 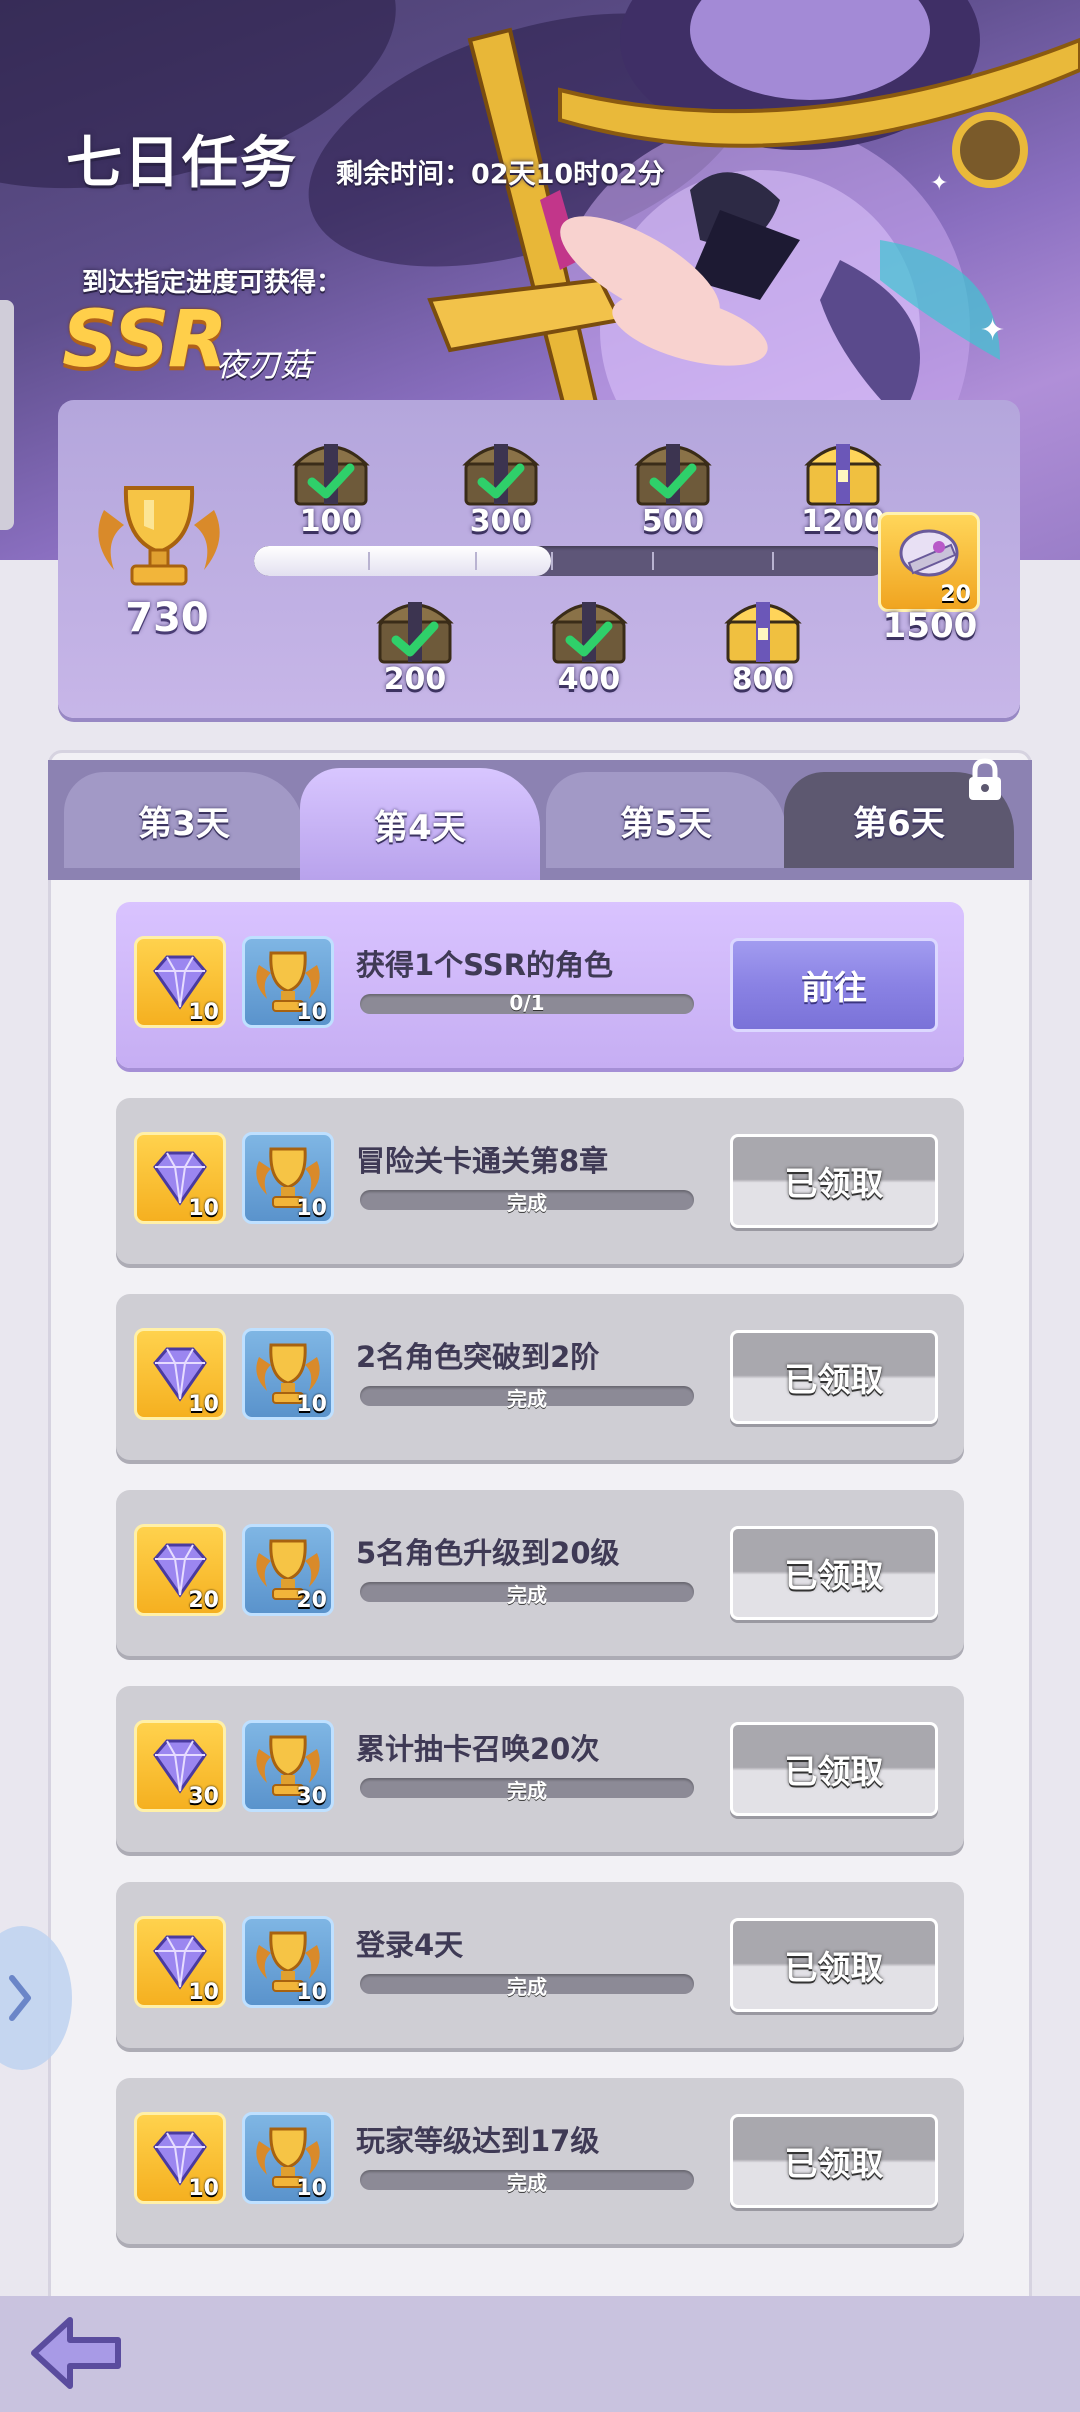 What do you see at coordinates (145, 340) in the screenshot?
I see `rarity-badge: SSR` at bounding box center [145, 340].